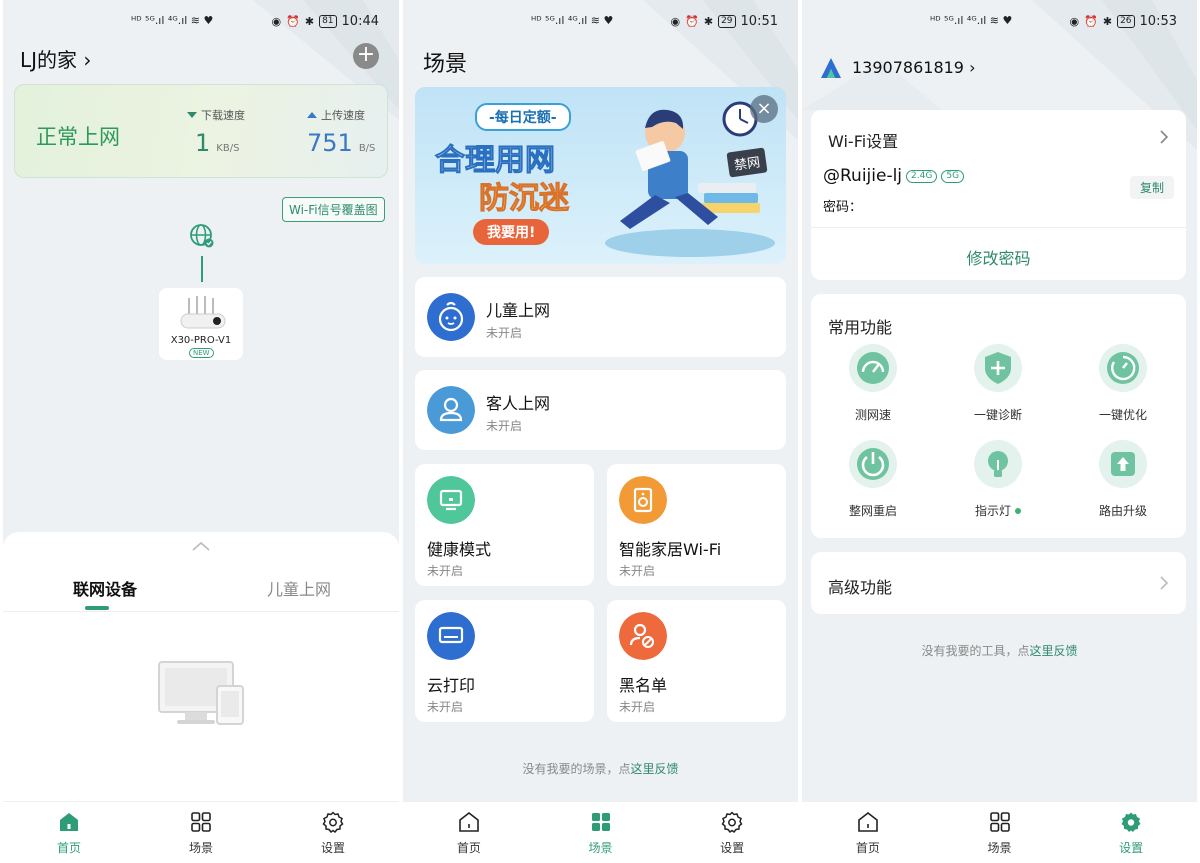  Describe the element at coordinates (201, 546) in the screenshot. I see `chevron-up-icon` at that location.